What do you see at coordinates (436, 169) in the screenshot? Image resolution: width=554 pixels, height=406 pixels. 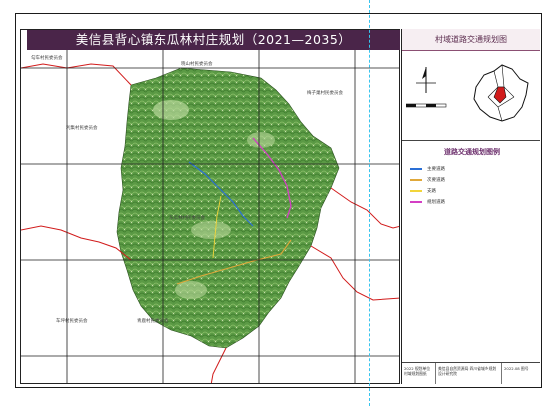 I see `legend-label: 主要道路` at bounding box center [436, 169].